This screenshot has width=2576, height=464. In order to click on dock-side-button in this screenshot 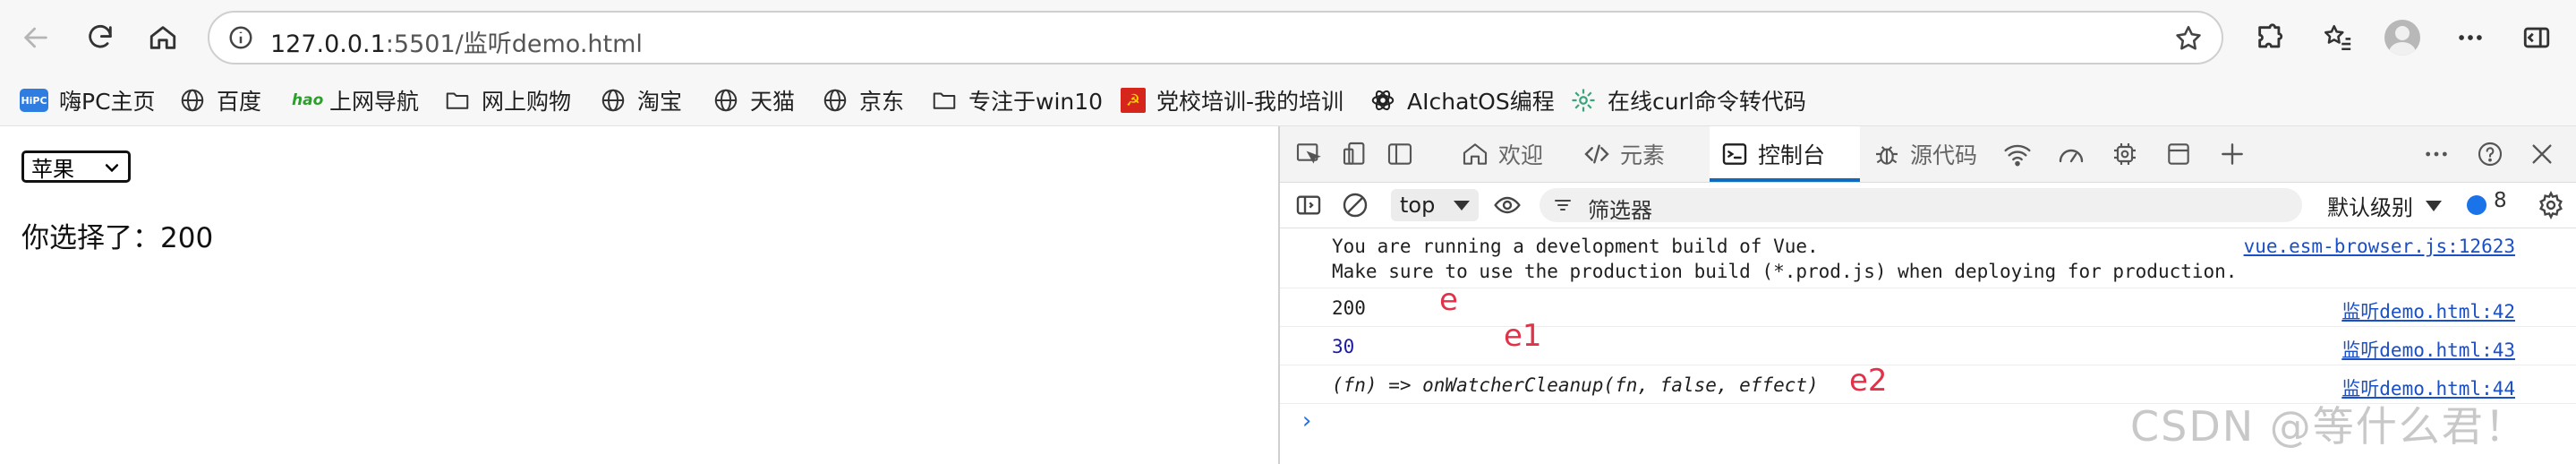, I will do `click(1400, 154)`.